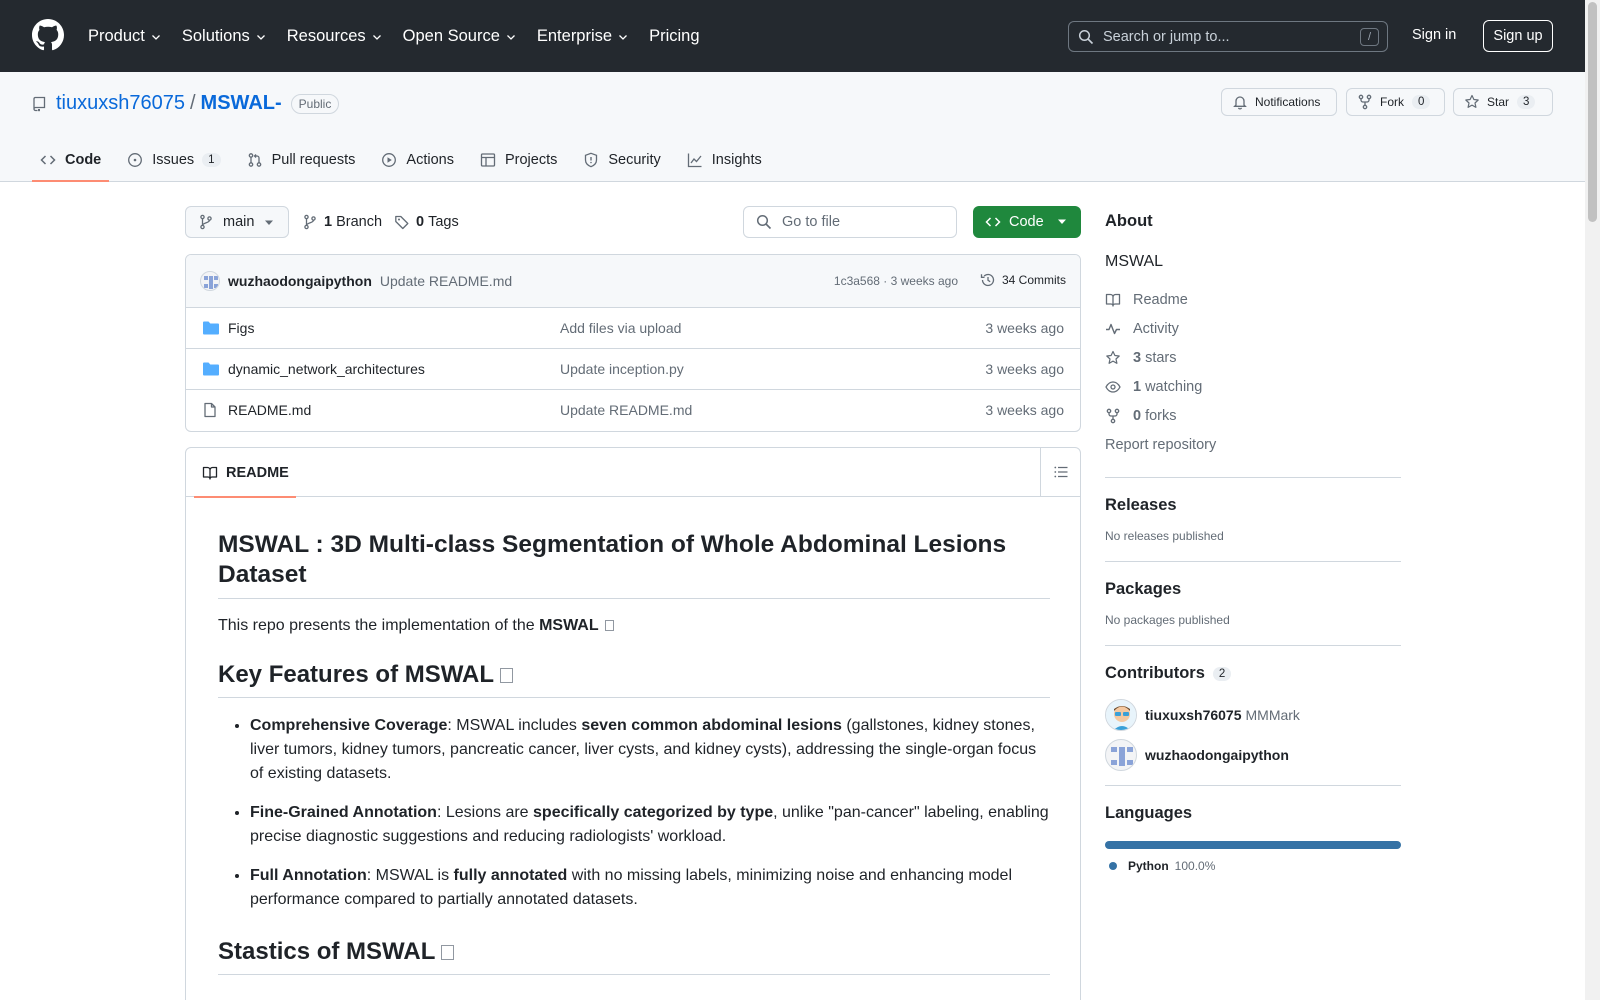 The height and width of the screenshot is (1000, 1600). Describe the element at coordinates (410, 875) in the screenshot. I see `feature-text: : MSWAL is` at that location.